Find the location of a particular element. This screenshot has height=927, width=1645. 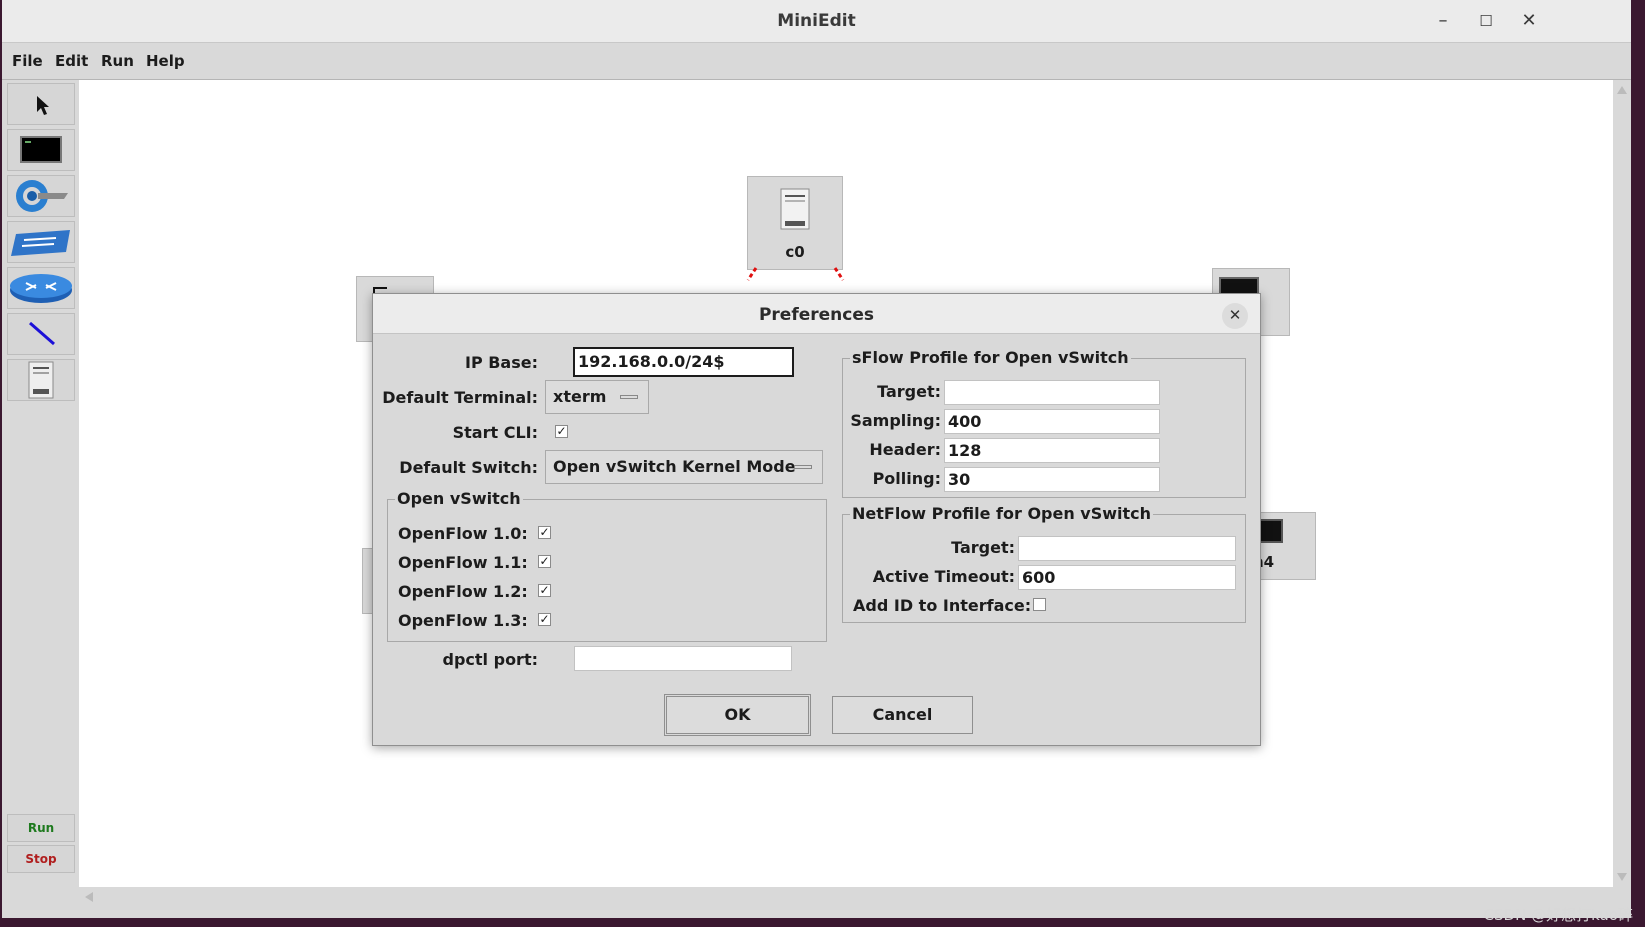

sflow-polling-input: 30 is located at coordinates (1052, 479).